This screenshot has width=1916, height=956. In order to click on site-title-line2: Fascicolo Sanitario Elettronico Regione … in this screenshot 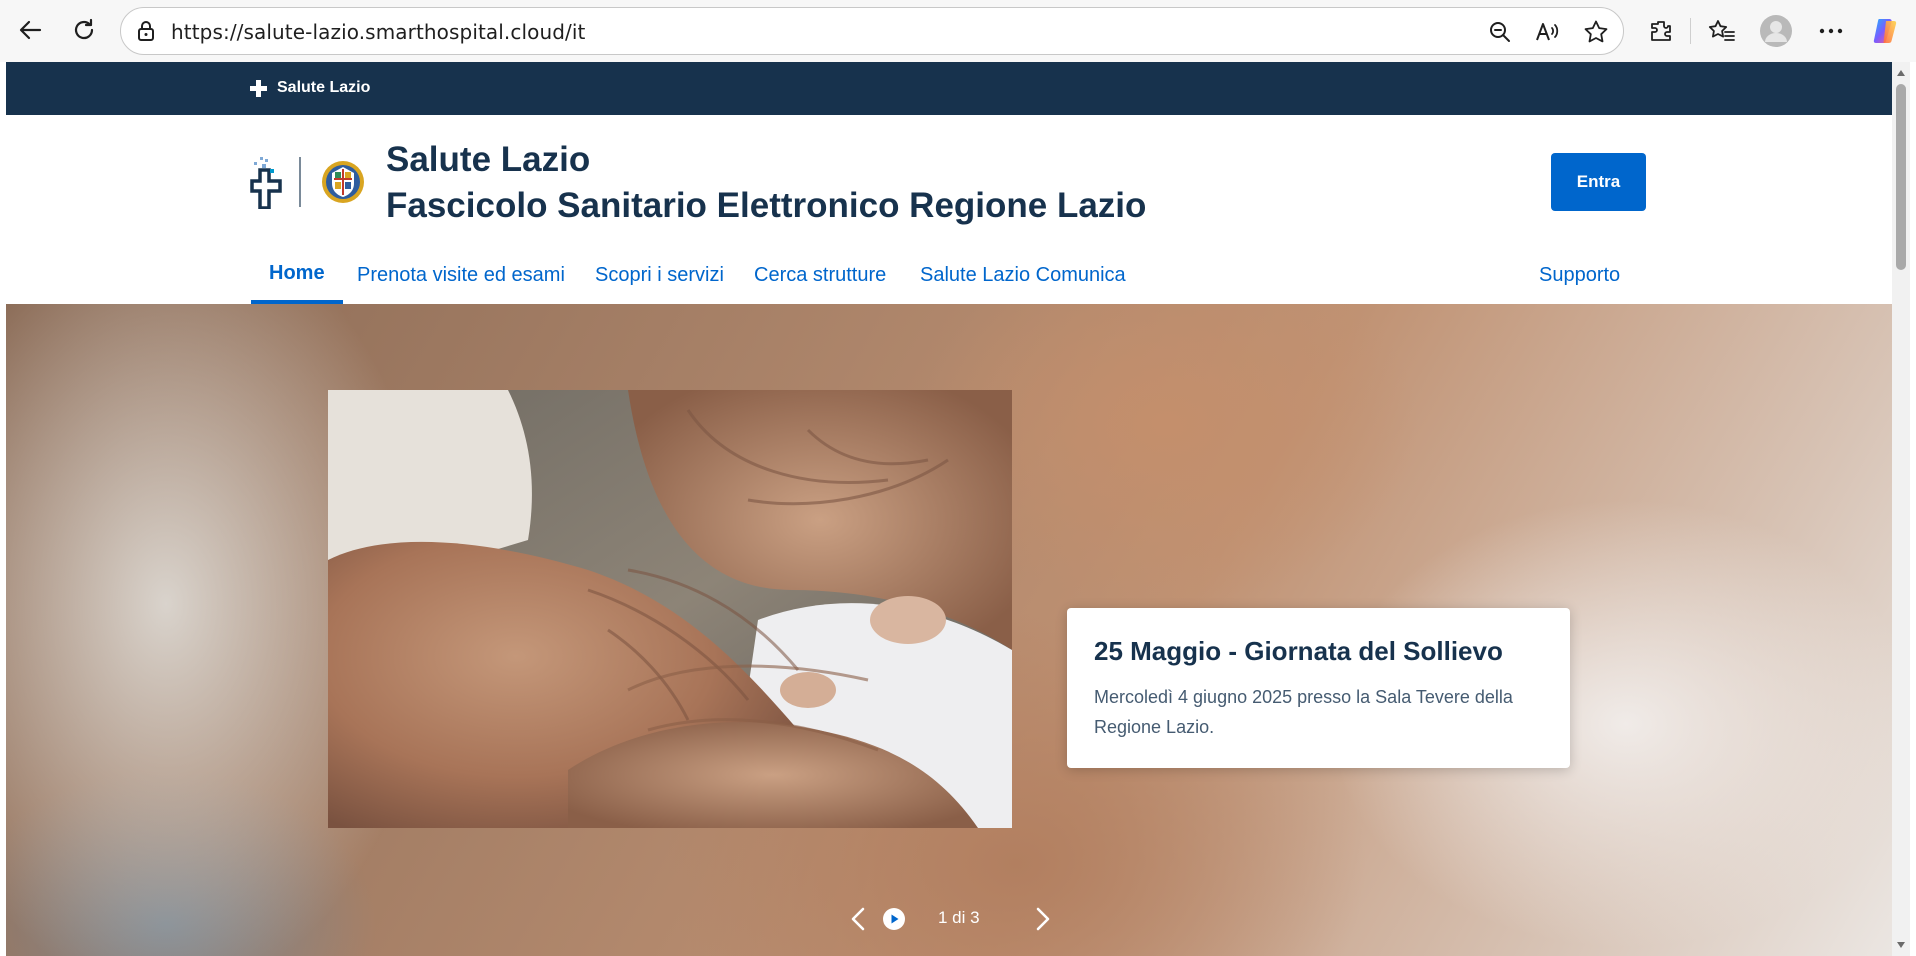, I will do `click(766, 205)`.